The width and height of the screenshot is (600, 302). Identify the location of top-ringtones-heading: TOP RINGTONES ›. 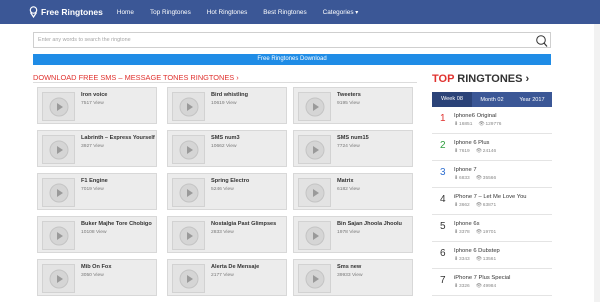
(480, 79).